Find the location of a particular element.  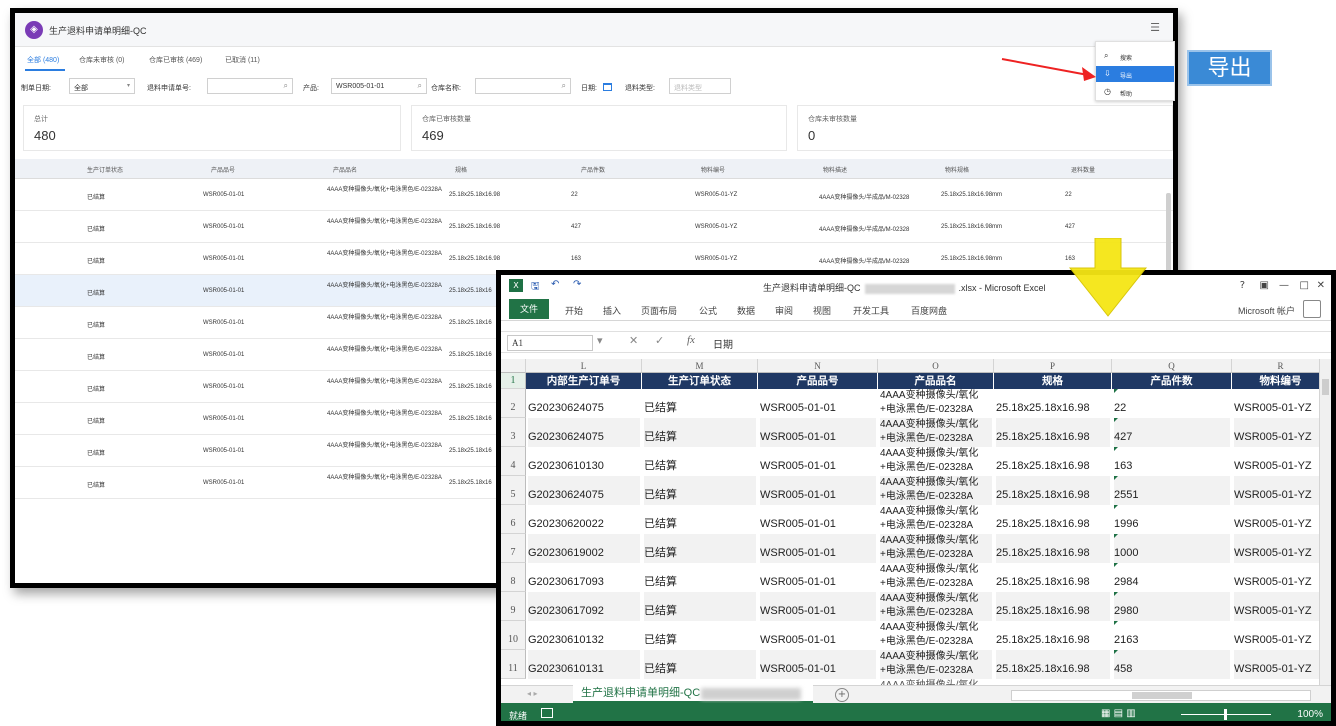

table-cell: 2163 is located at coordinates (1172, 635).